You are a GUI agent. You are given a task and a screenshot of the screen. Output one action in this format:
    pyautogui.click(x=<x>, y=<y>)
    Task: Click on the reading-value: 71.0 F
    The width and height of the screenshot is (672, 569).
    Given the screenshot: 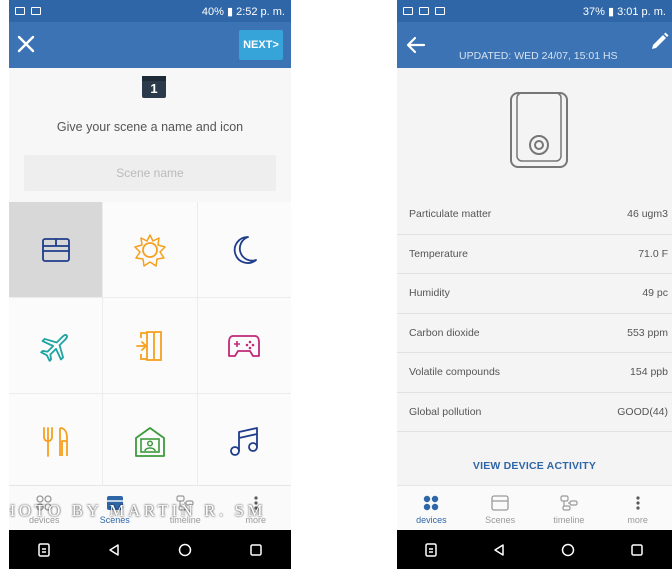 What is the action you would take?
    pyautogui.click(x=653, y=253)
    